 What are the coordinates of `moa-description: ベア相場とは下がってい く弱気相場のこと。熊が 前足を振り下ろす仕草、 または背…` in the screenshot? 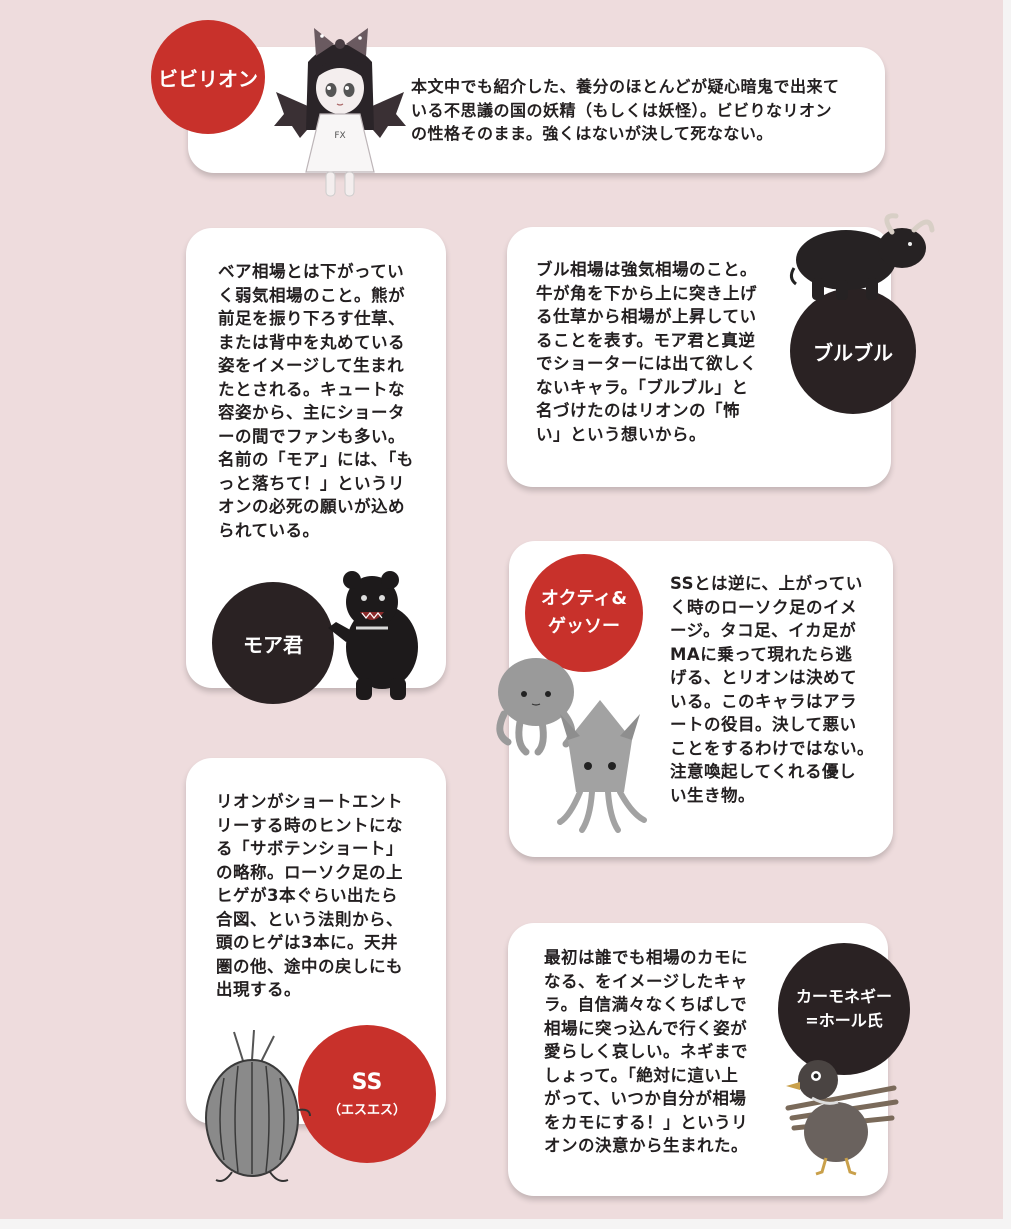 It's located at (316, 401).